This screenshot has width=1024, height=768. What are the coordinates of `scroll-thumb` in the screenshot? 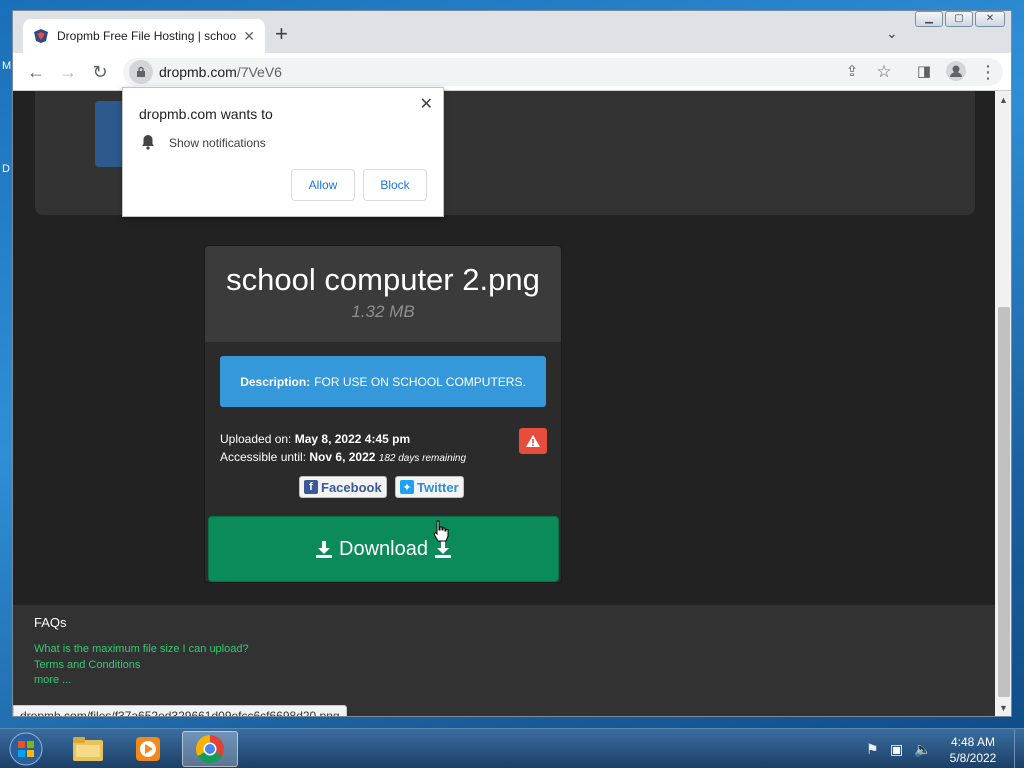 It's located at (1004, 502).